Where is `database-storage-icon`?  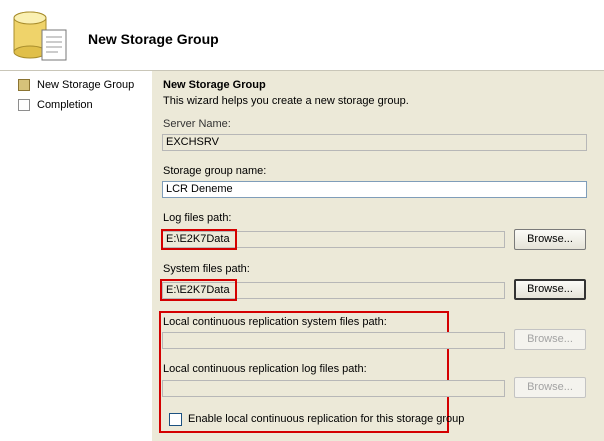
database-storage-icon is located at coordinates (40, 36).